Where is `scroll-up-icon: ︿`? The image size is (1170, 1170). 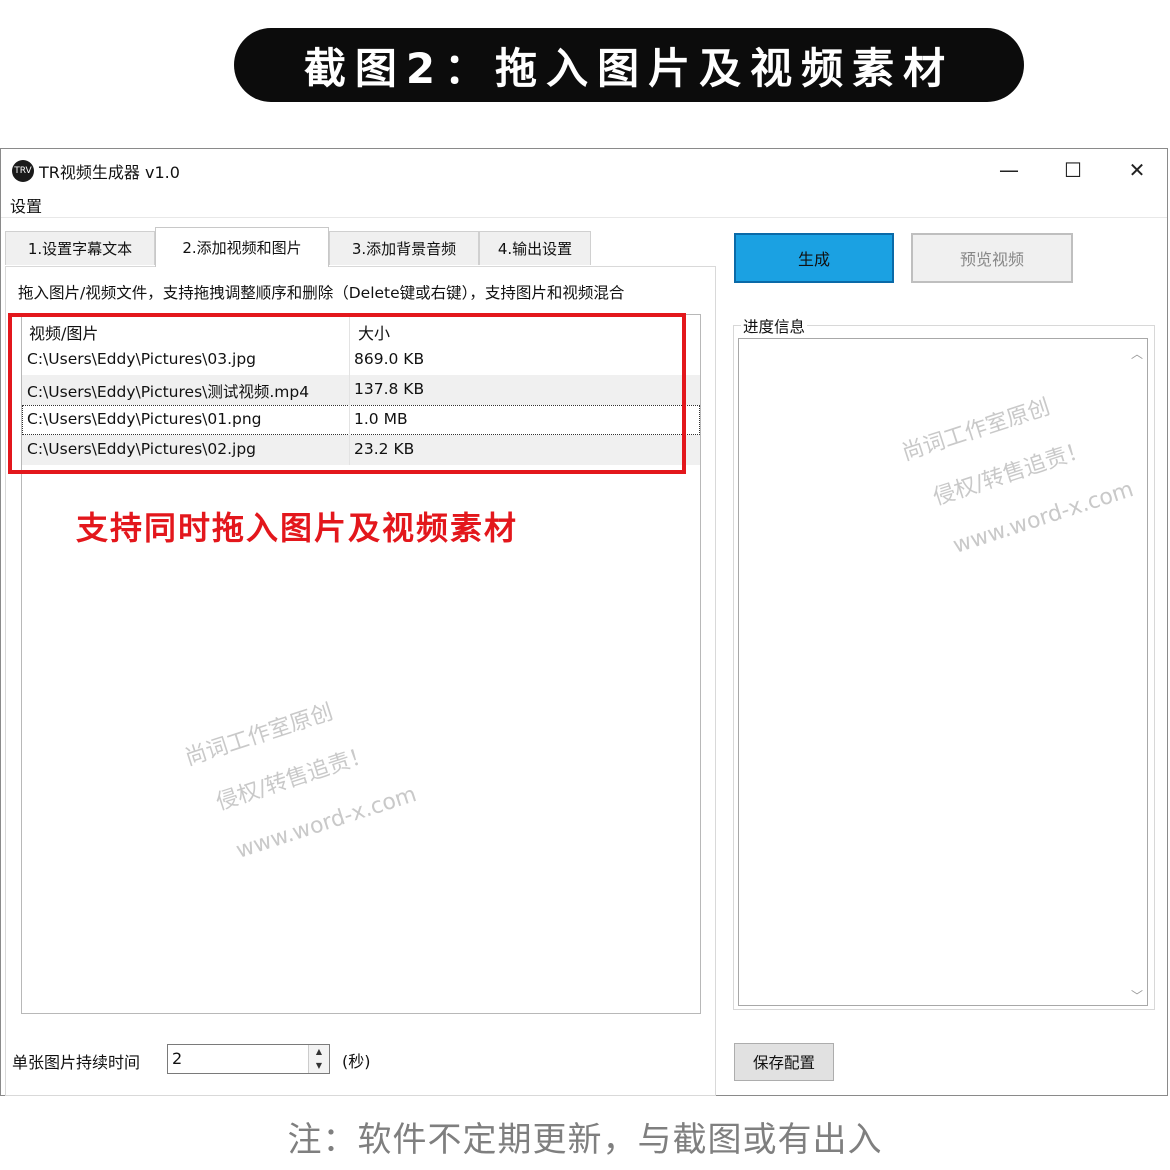 scroll-up-icon: ︿ is located at coordinates (1137, 353).